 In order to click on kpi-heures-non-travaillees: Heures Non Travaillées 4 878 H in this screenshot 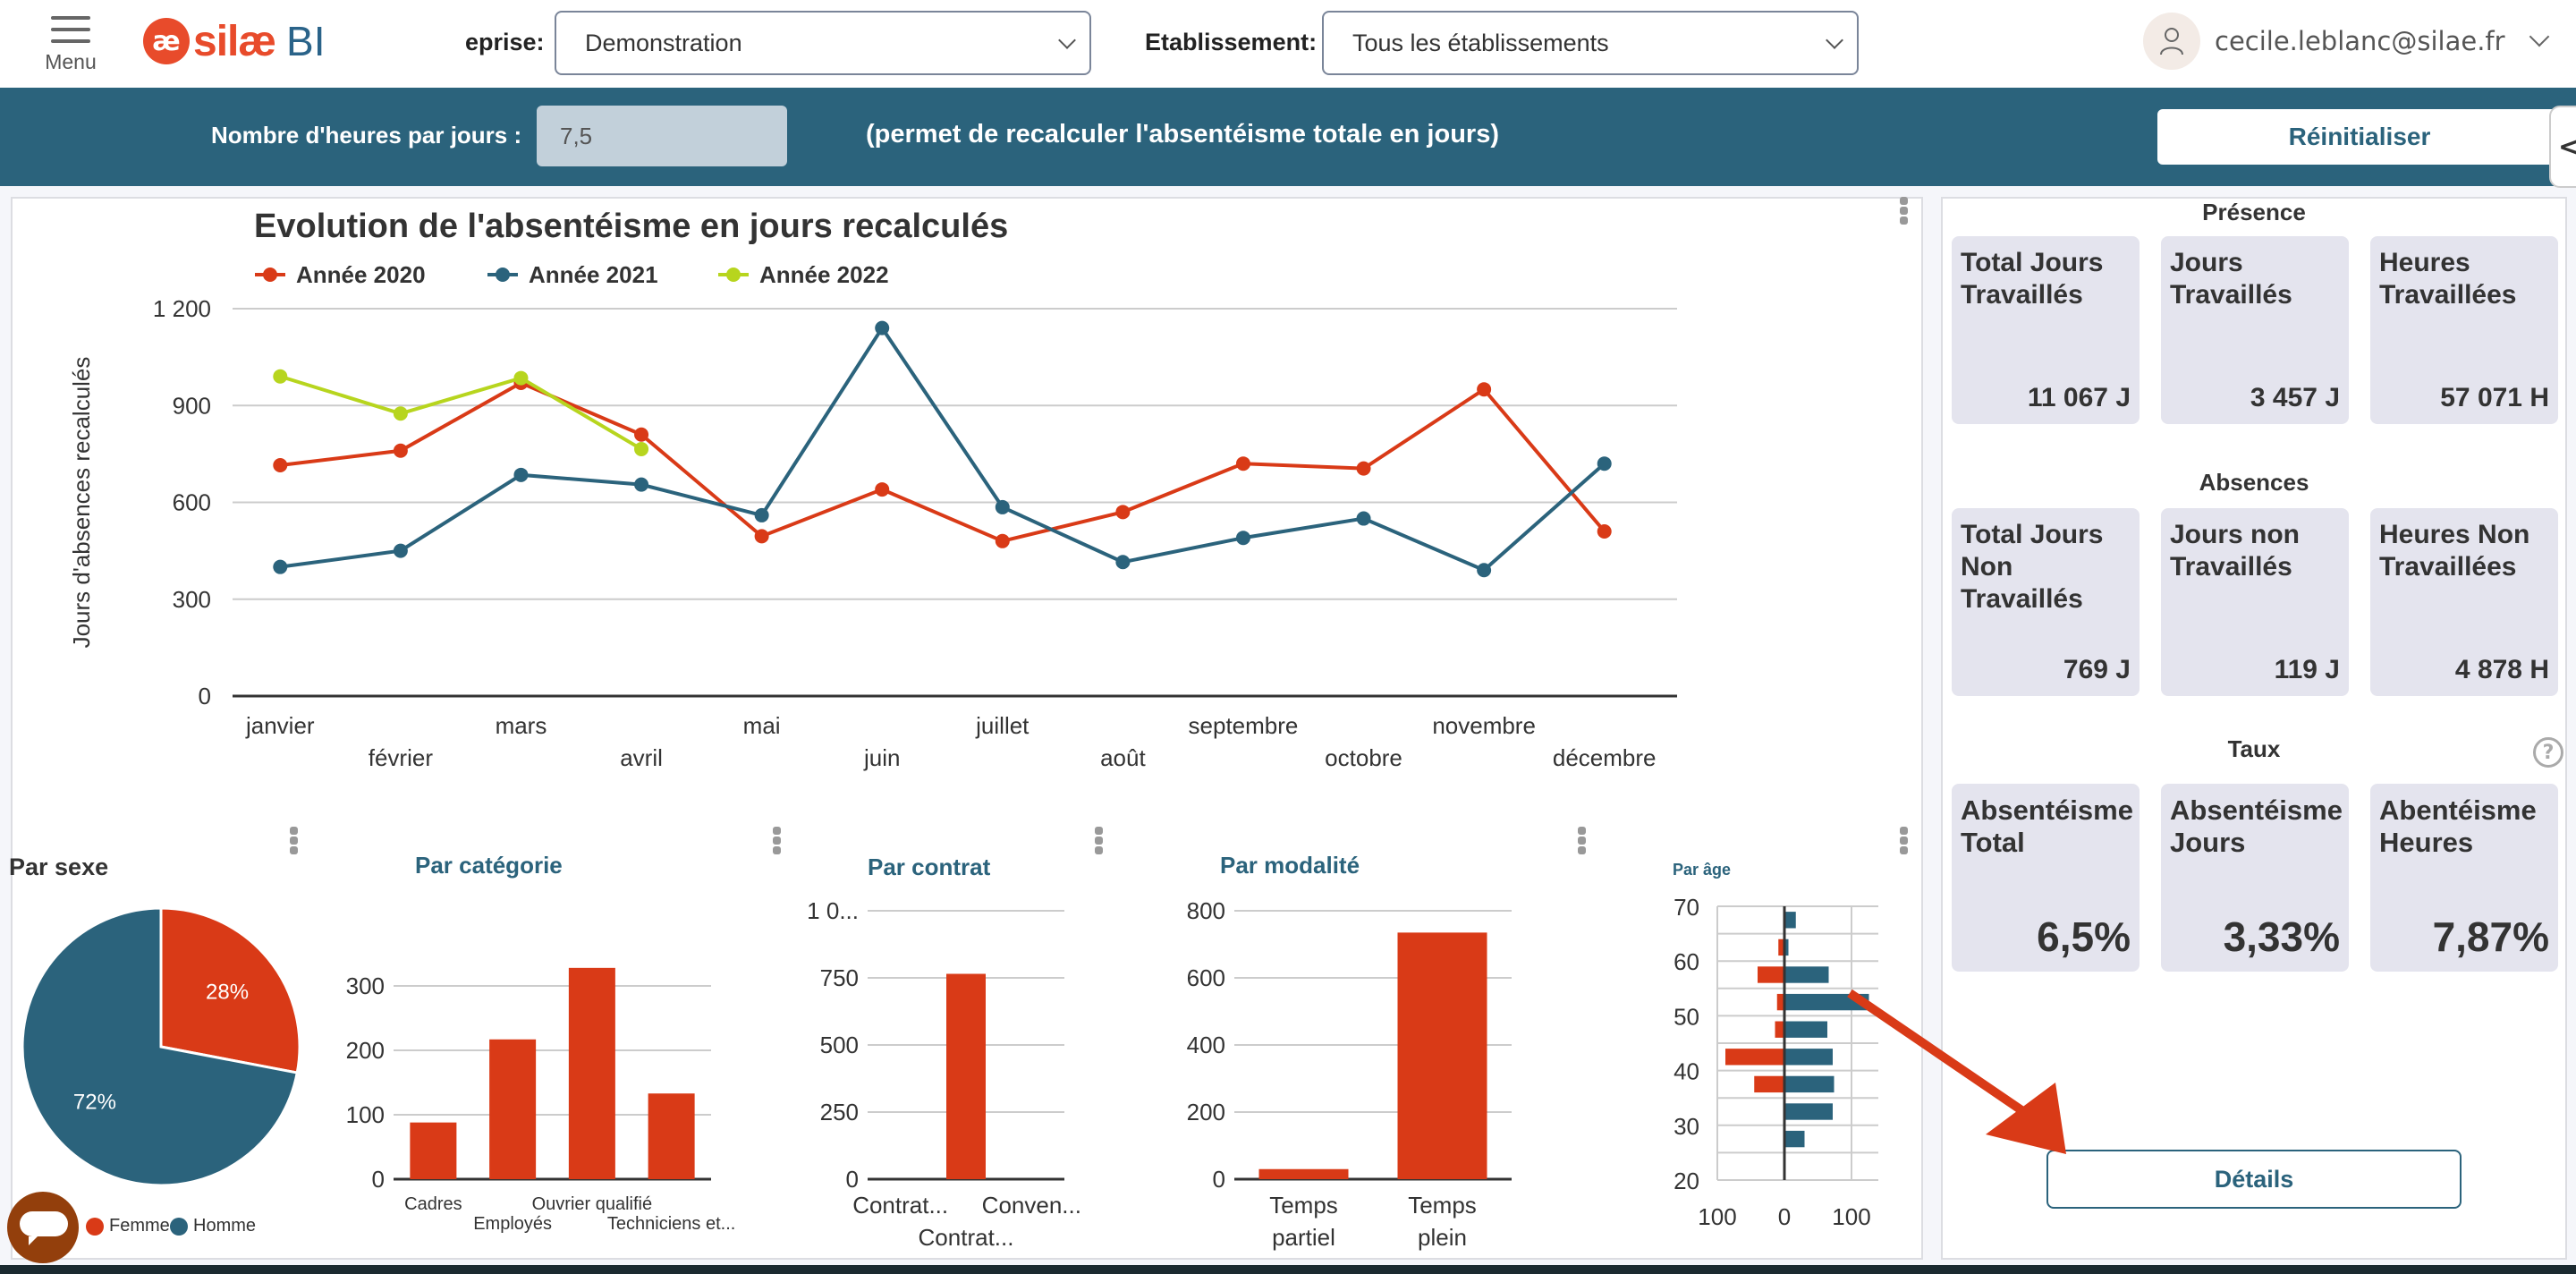, I will do `click(2464, 602)`.